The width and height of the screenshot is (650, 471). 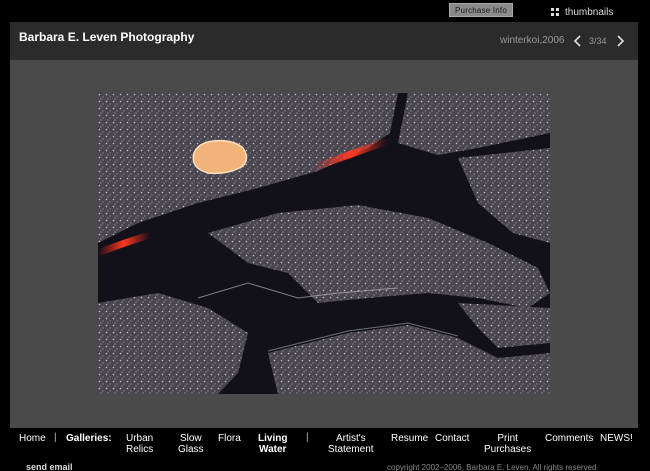 What do you see at coordinates (569, 438) in the screenshot?
I see `menu-comments: Comments` at bounding box center [569, 438].